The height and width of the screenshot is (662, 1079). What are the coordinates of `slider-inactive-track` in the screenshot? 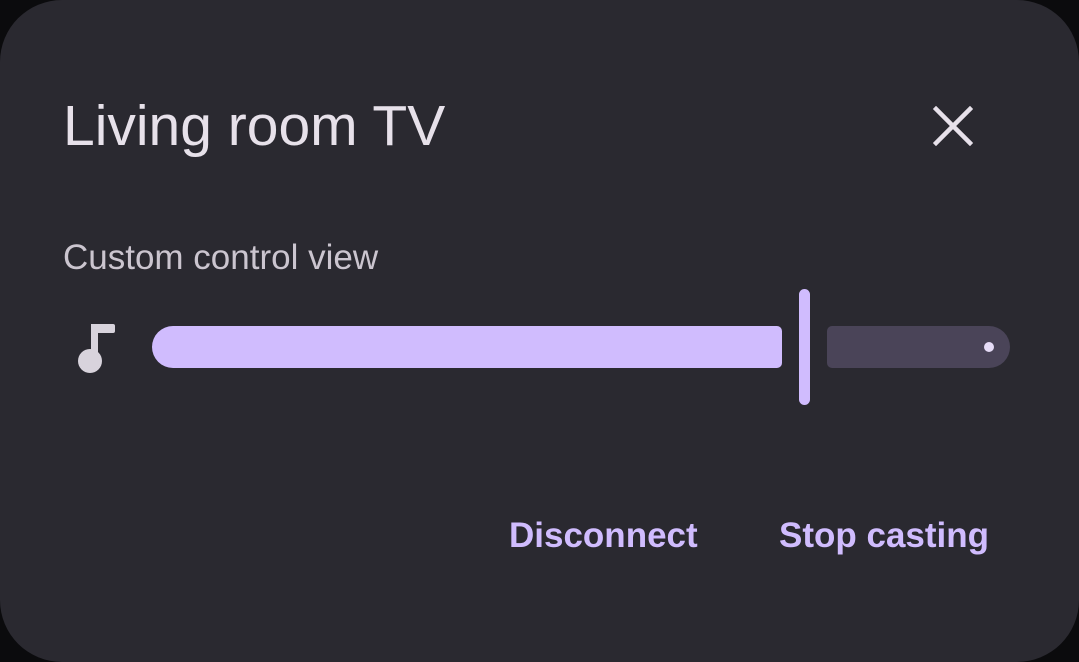 It's located at (918, 347).